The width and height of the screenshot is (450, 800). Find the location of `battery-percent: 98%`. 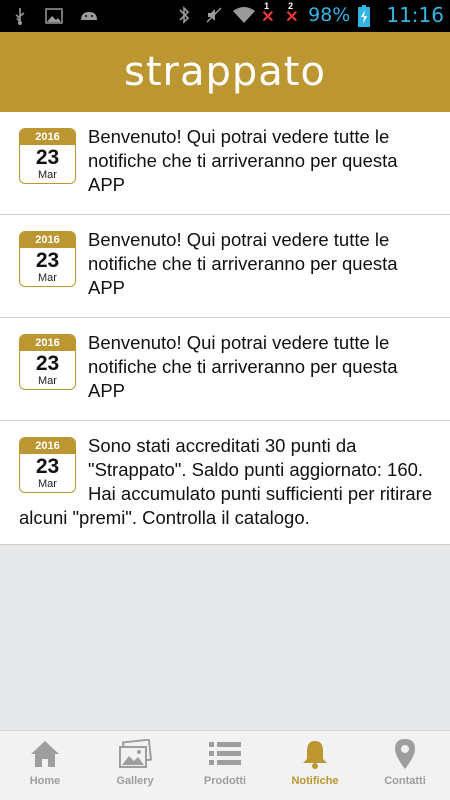

battery-percent: 98% is located at coordinates (329, 15).